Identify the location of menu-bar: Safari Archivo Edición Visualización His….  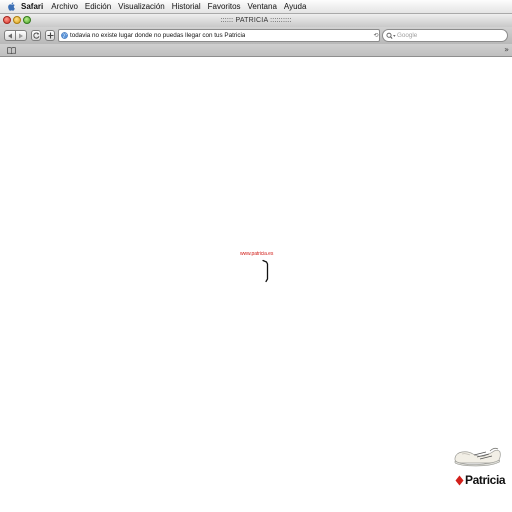
(256, 7).